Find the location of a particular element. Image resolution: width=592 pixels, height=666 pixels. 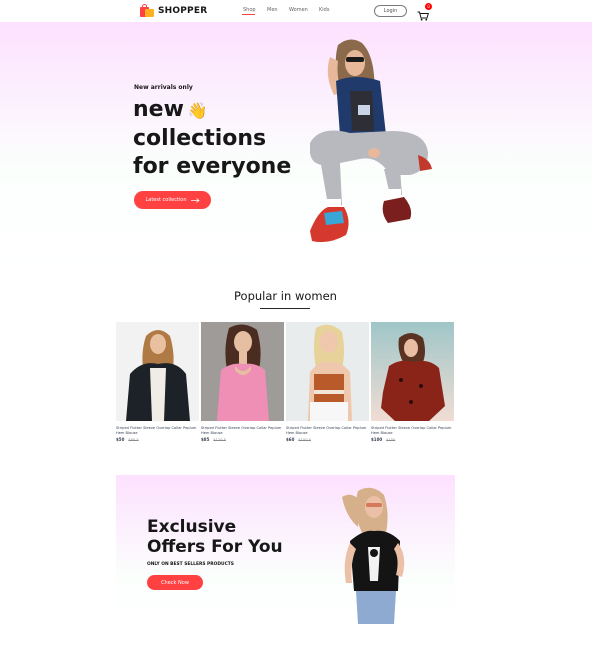

product-new-price: $50 is located at coordinates (120, 440).